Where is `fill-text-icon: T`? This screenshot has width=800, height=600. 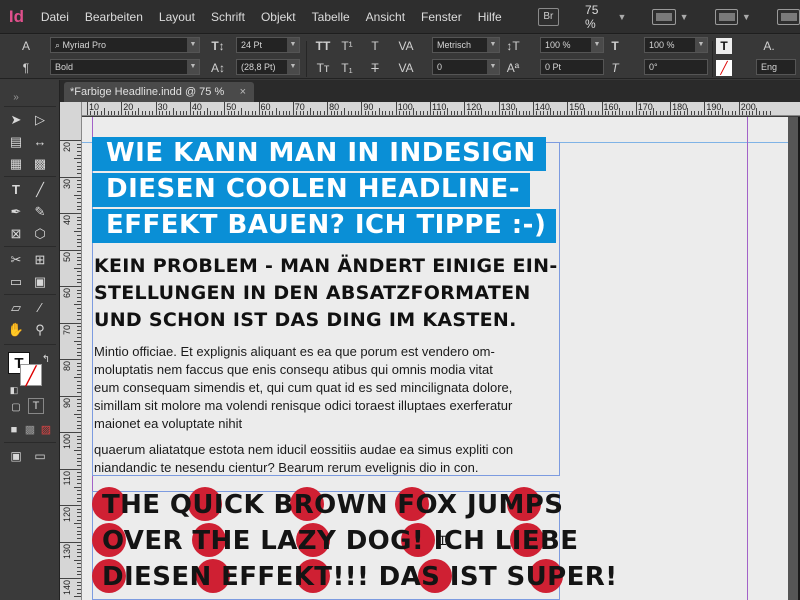
fill-text-icon: T is located at coordinates (724, 46).